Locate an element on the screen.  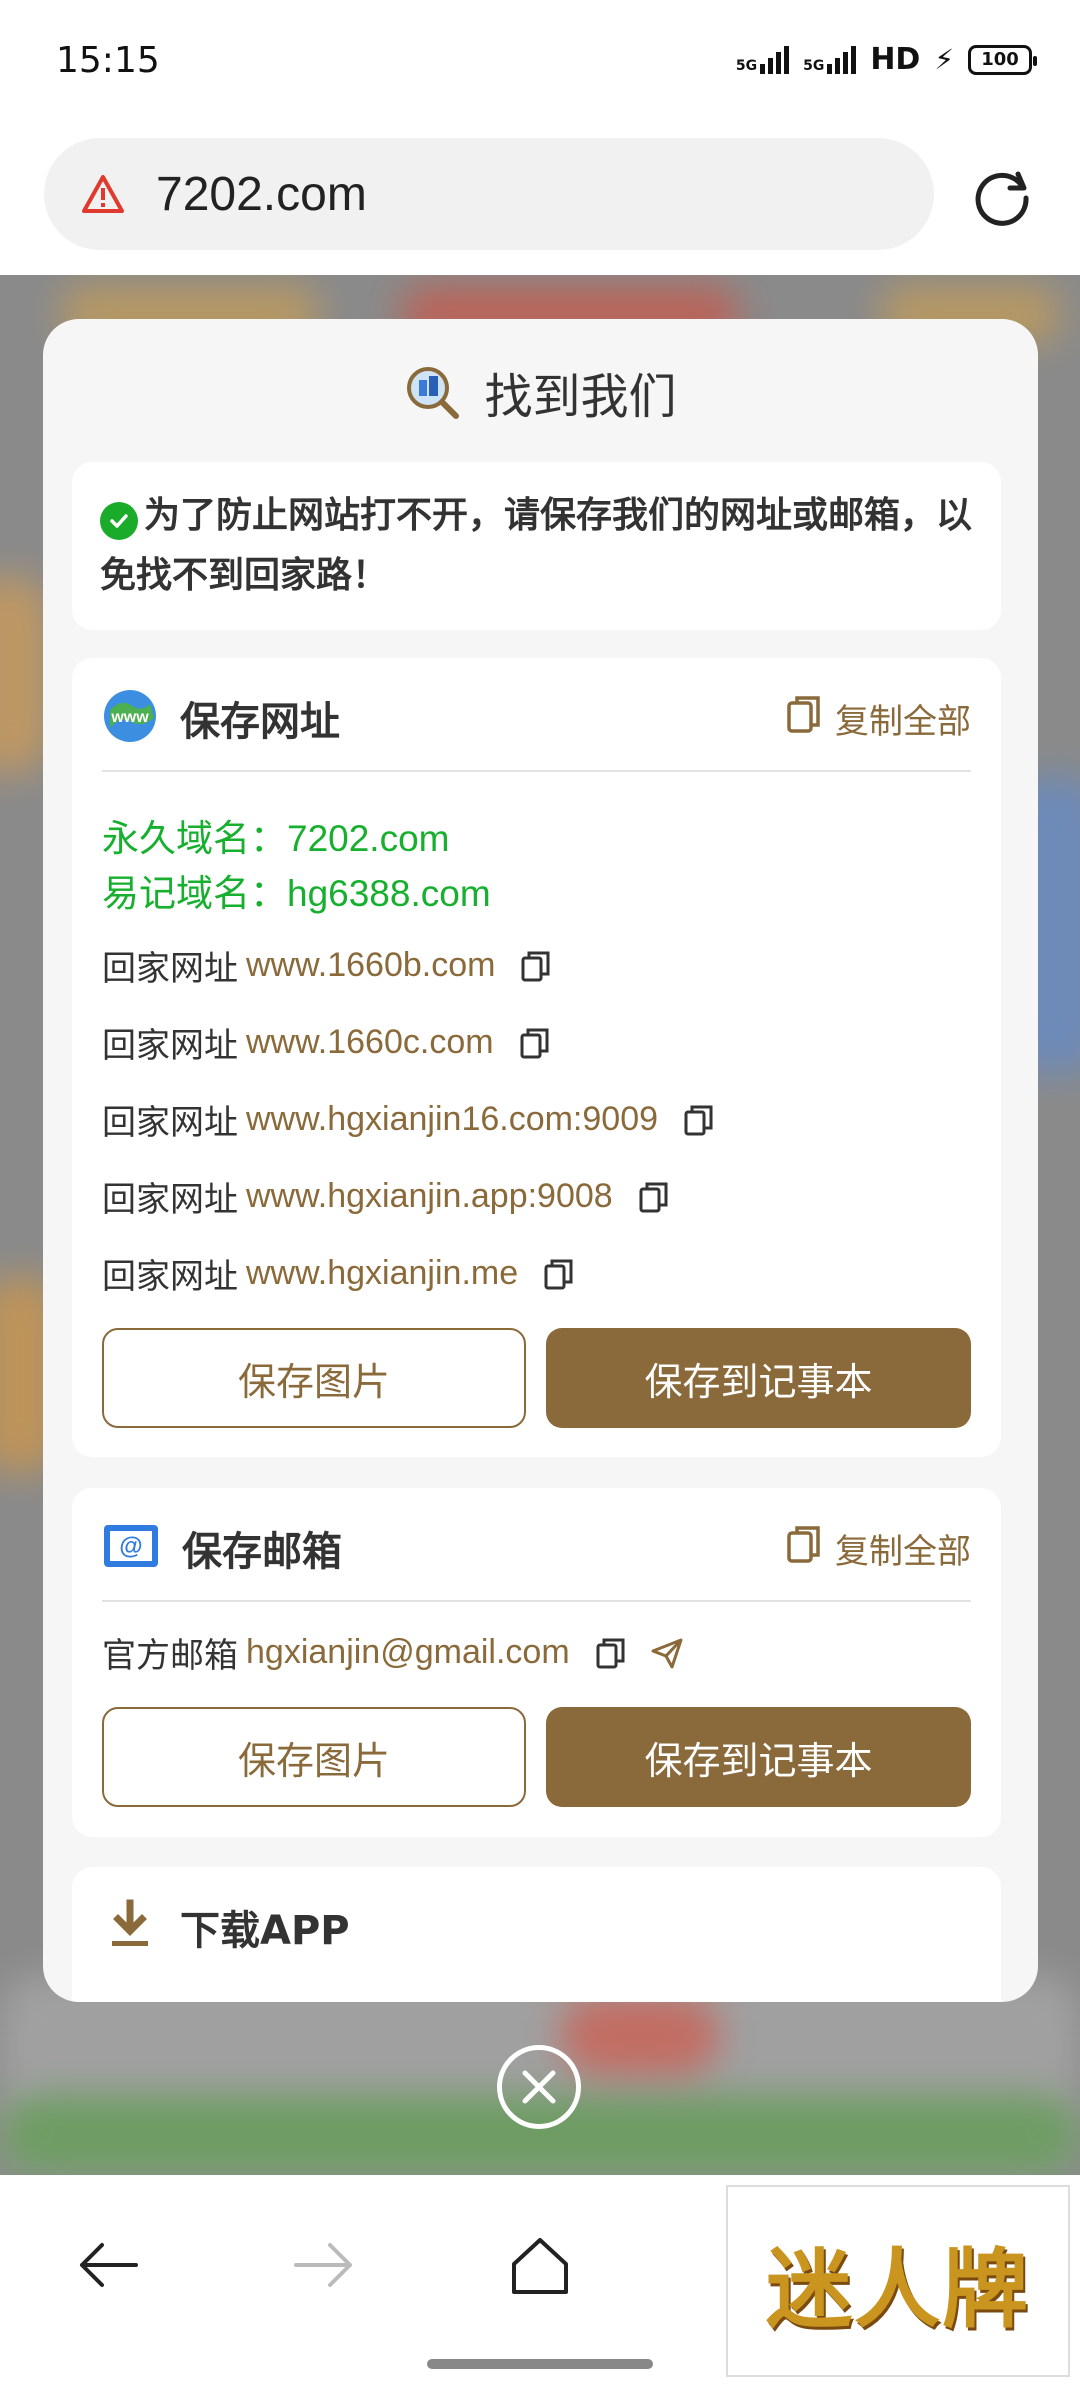
copy-all-email-button: 复制全部 is located at coordinates (879, 1548).